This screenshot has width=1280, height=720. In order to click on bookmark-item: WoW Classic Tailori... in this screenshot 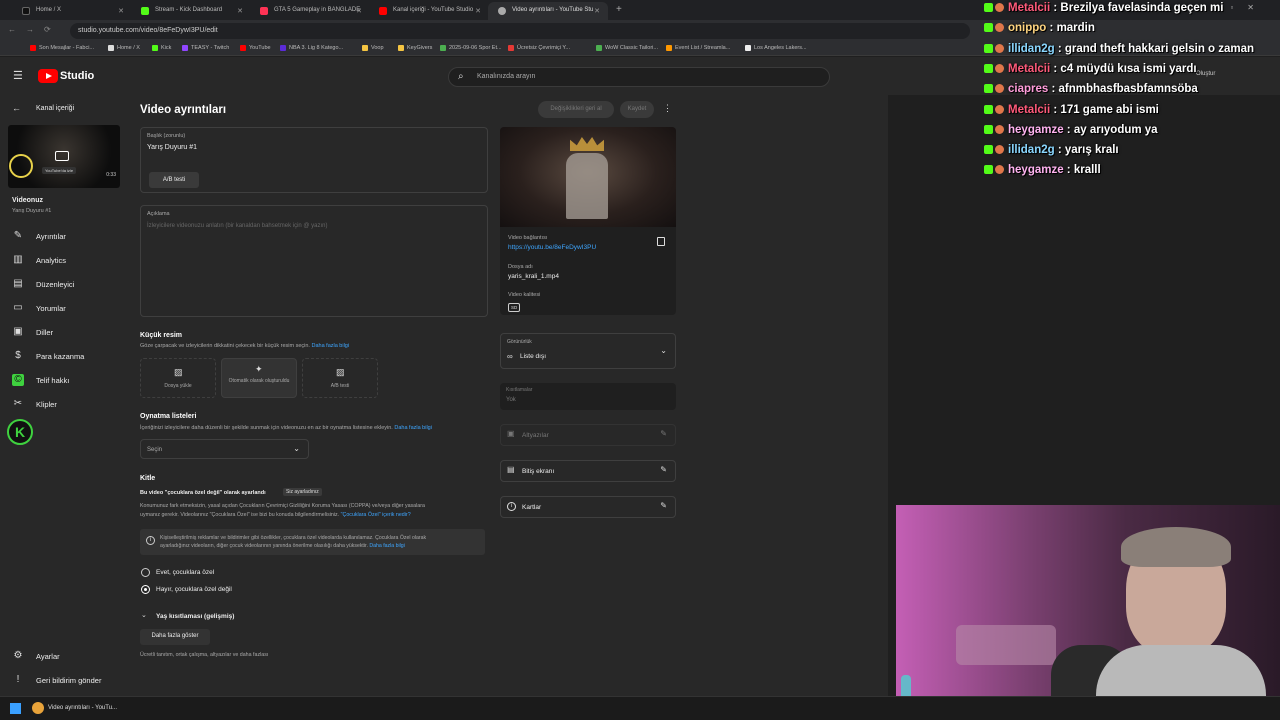, I will do `click(627, 48)`.